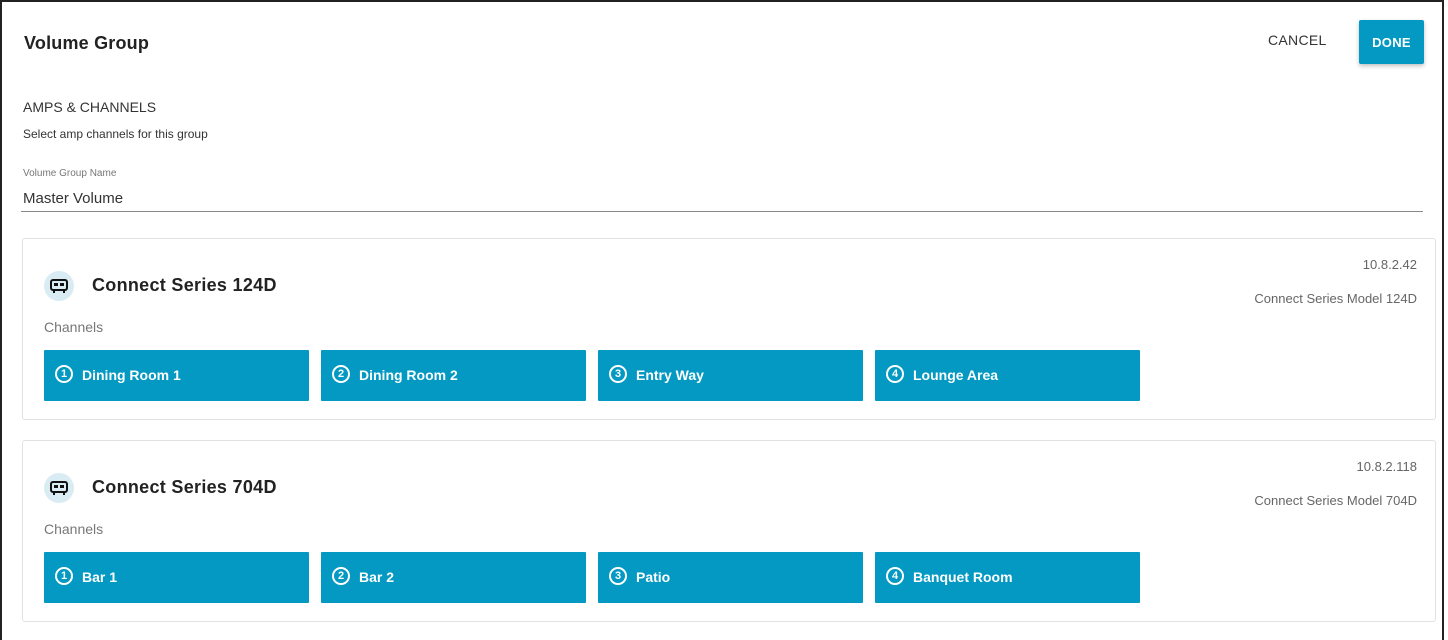 The width and height of the screenshot is (1448, 640). I want to click on channel-button: 3 Patio, so click(730, 577).